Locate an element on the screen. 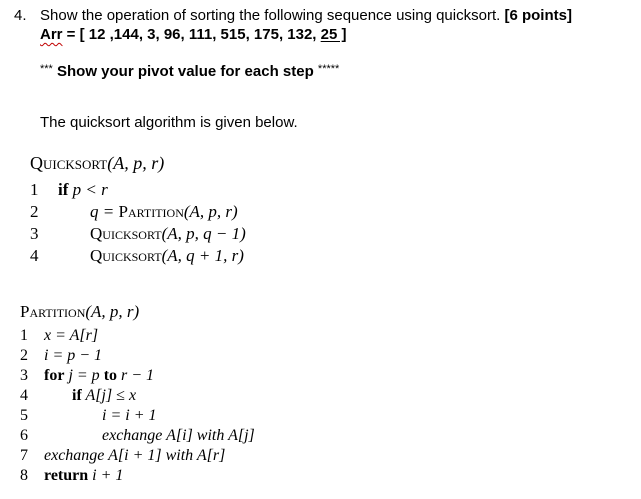 The image size is (641, 499). code-text: p < r is located at coordinates (88, 189).